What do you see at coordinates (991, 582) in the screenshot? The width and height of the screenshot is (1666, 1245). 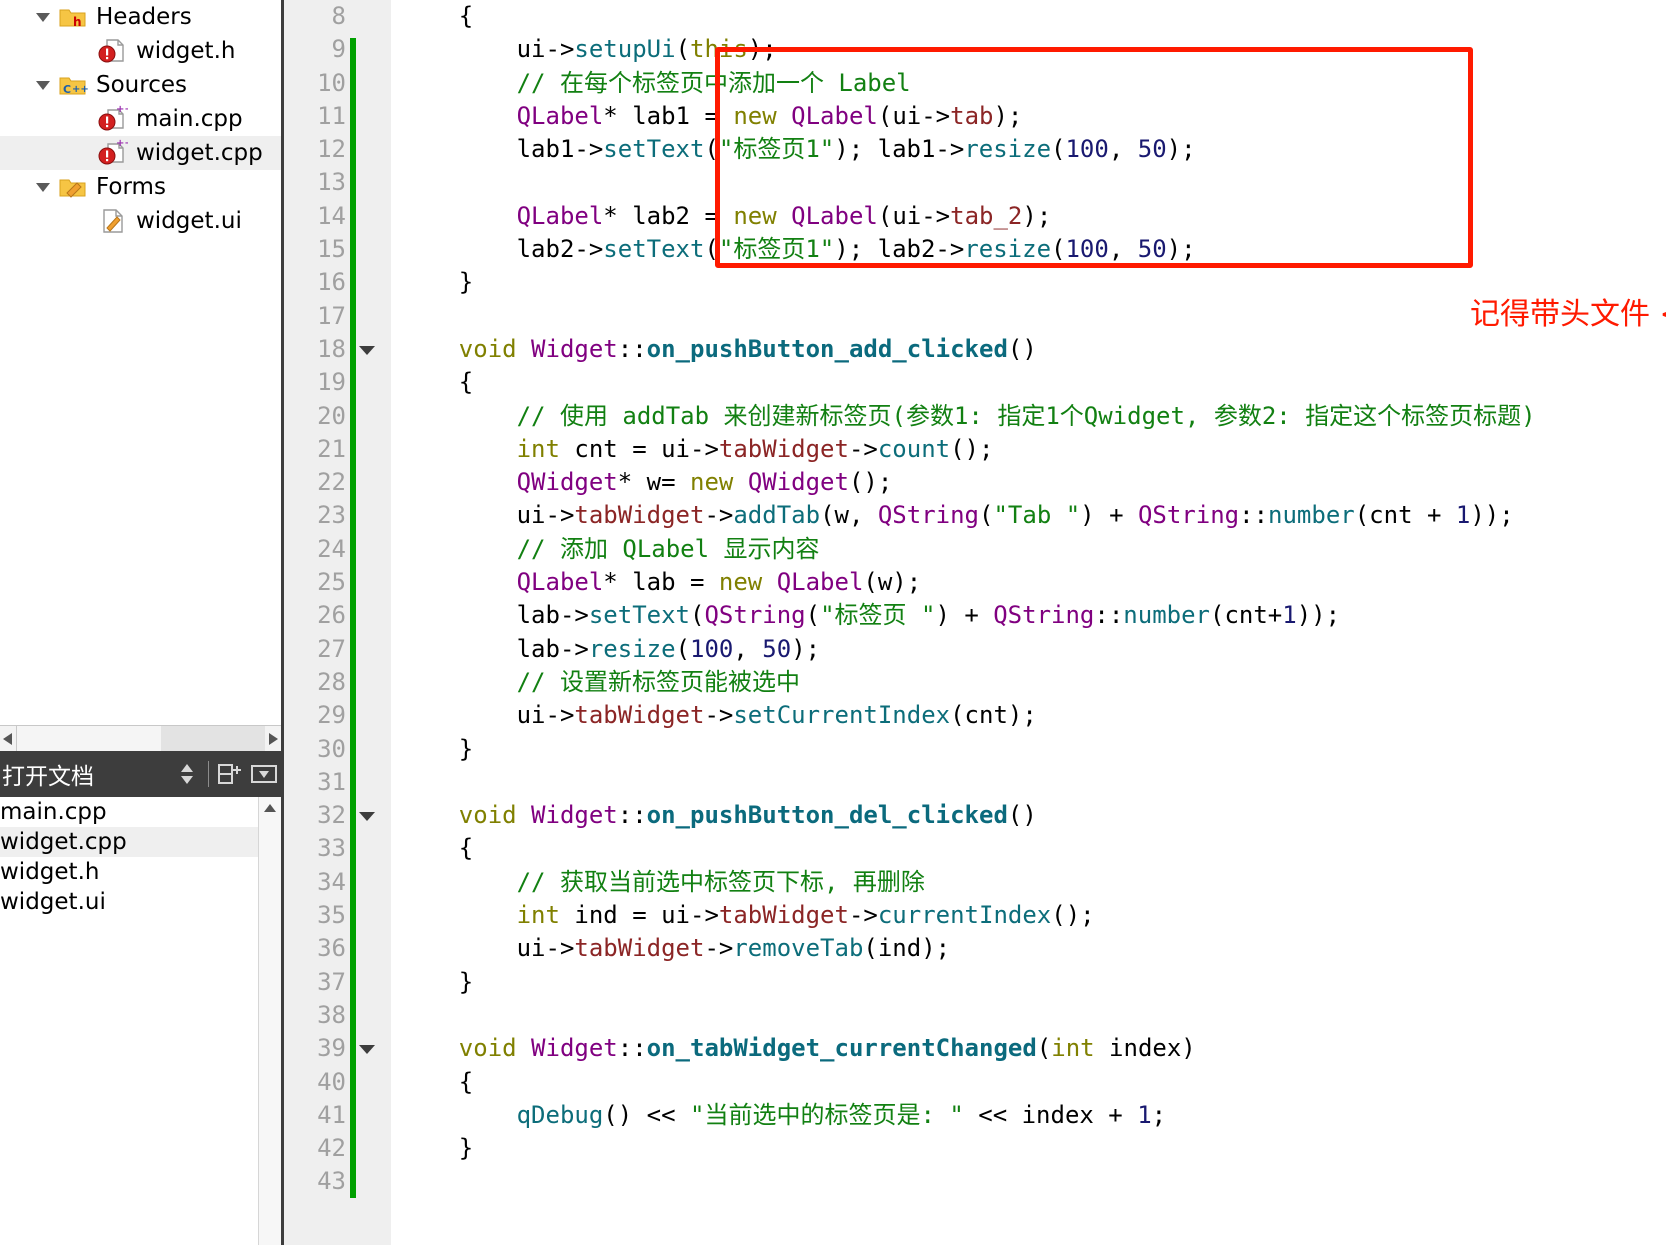 I see `code-line: 25 QLabel* lab = new QLabel(w);` at bounding box center [991, 582].